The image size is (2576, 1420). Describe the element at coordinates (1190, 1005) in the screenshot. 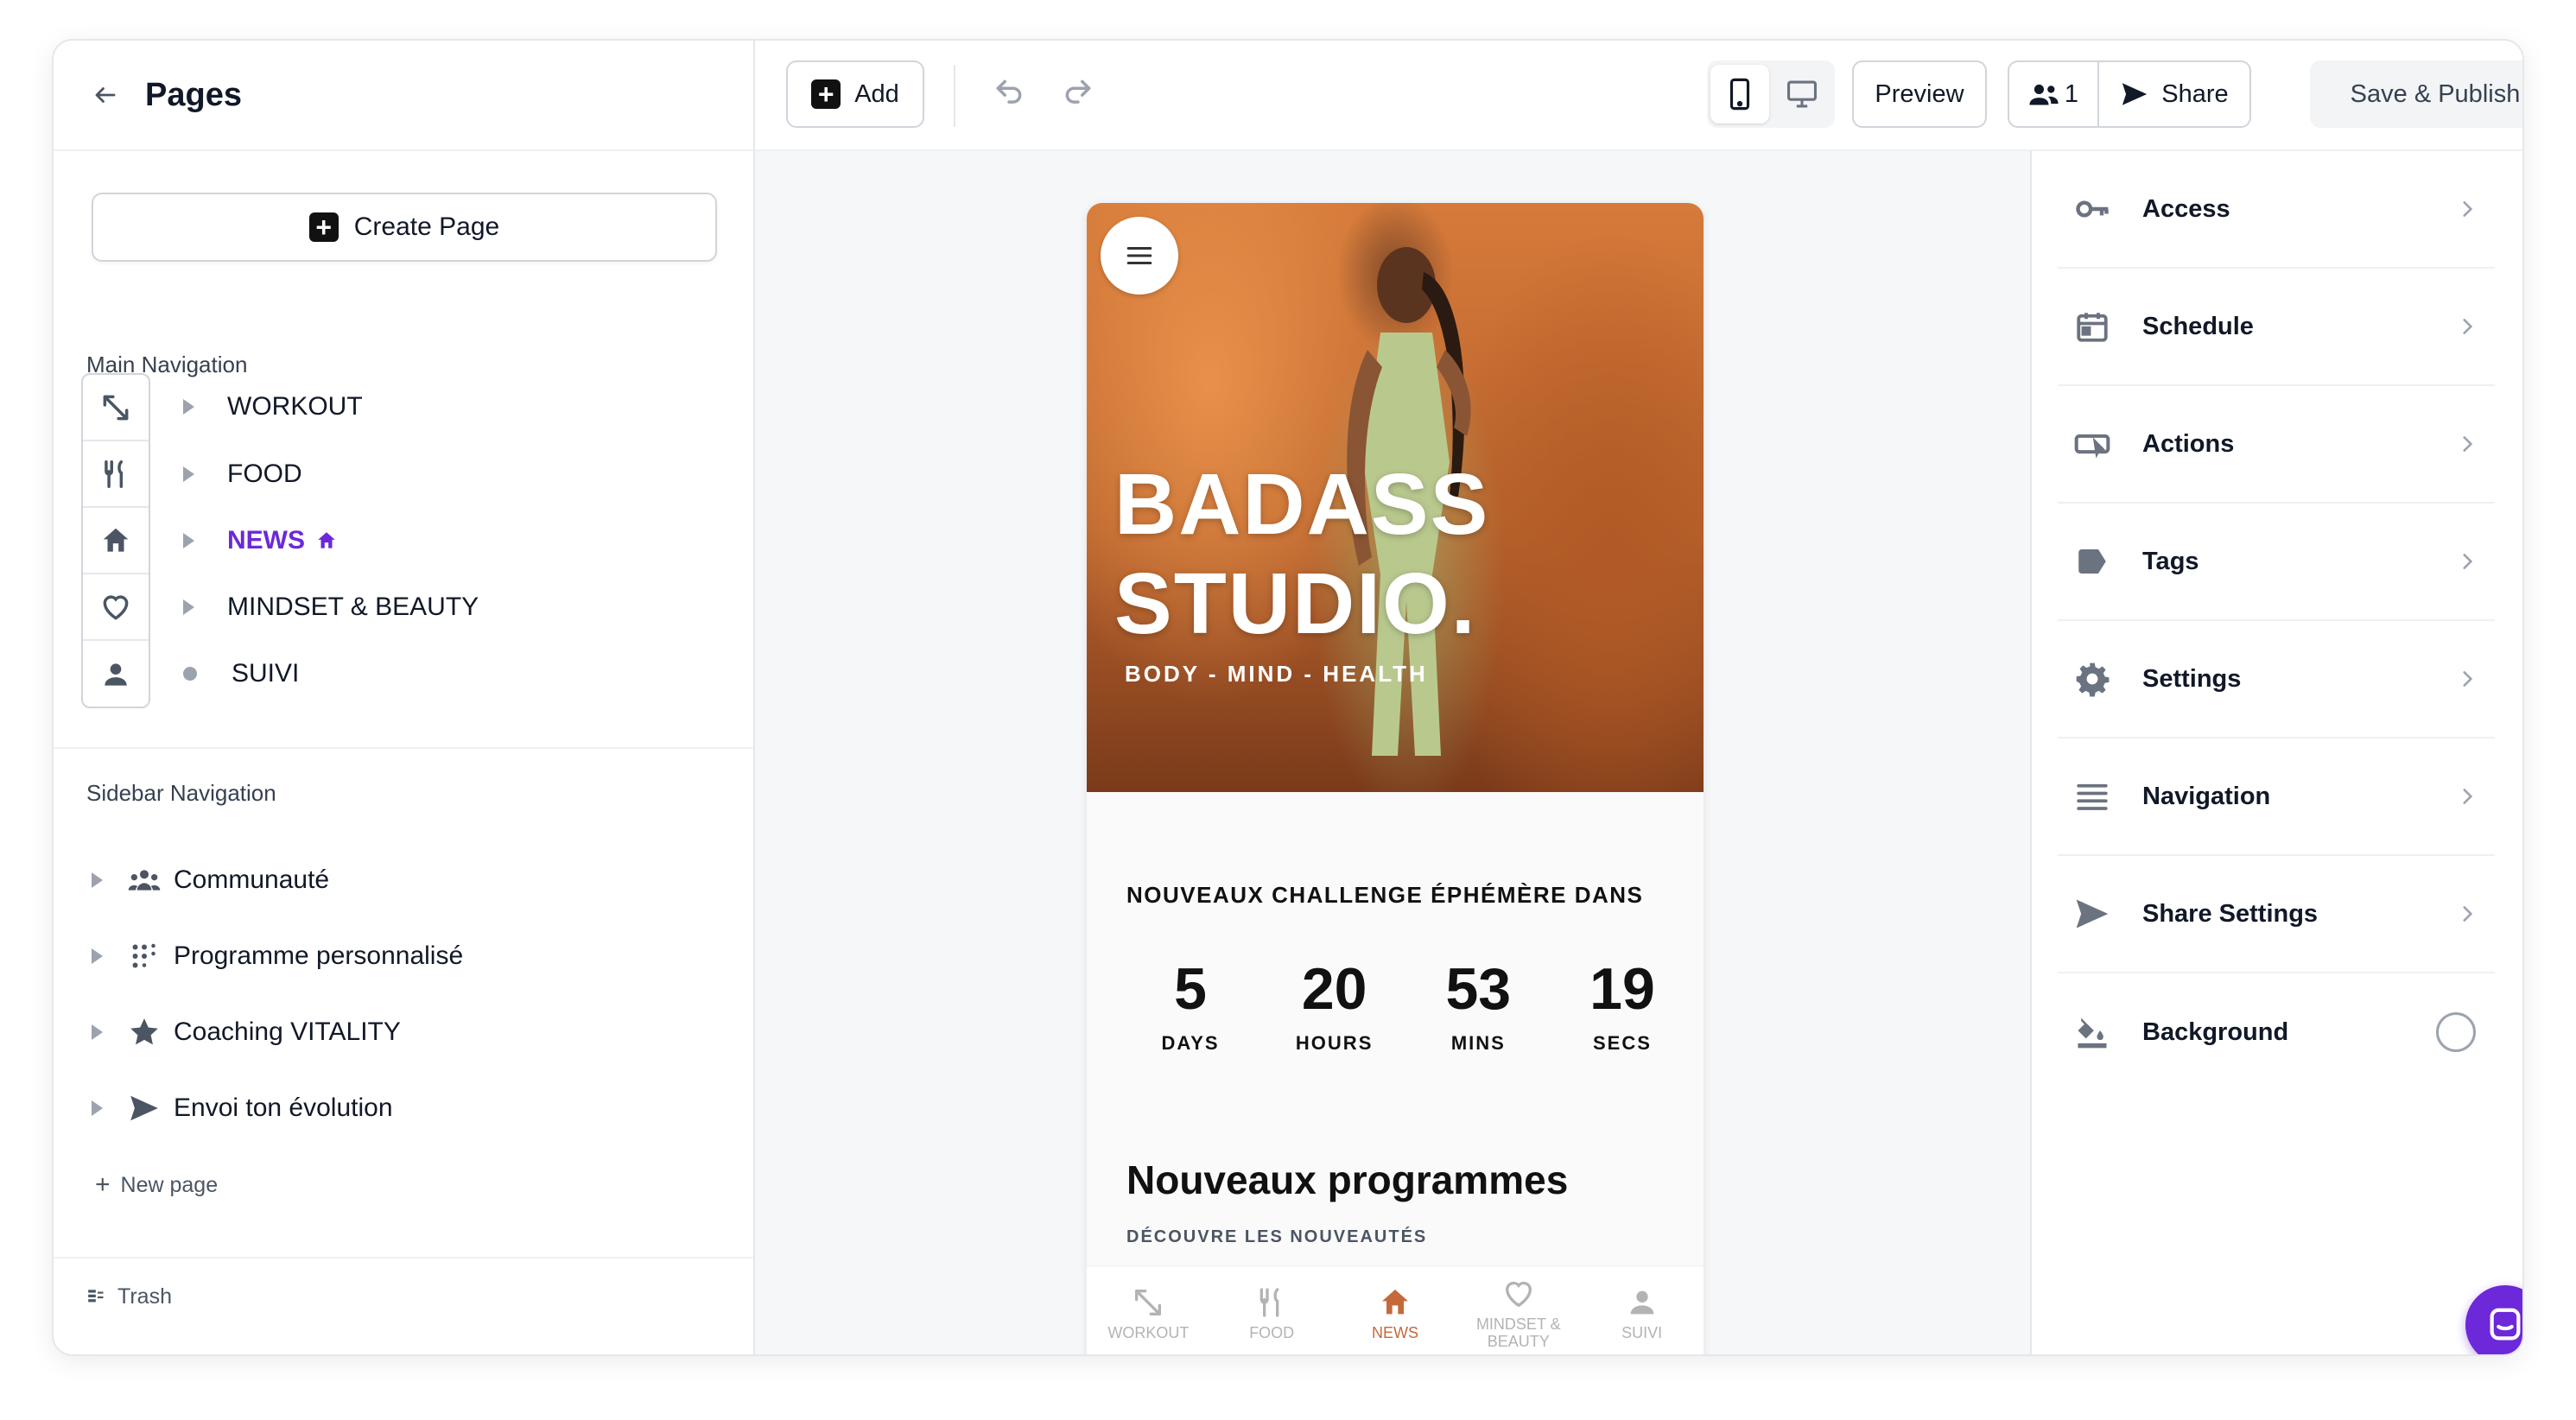

I see `countdown-days: 5 DAYS` at that location.